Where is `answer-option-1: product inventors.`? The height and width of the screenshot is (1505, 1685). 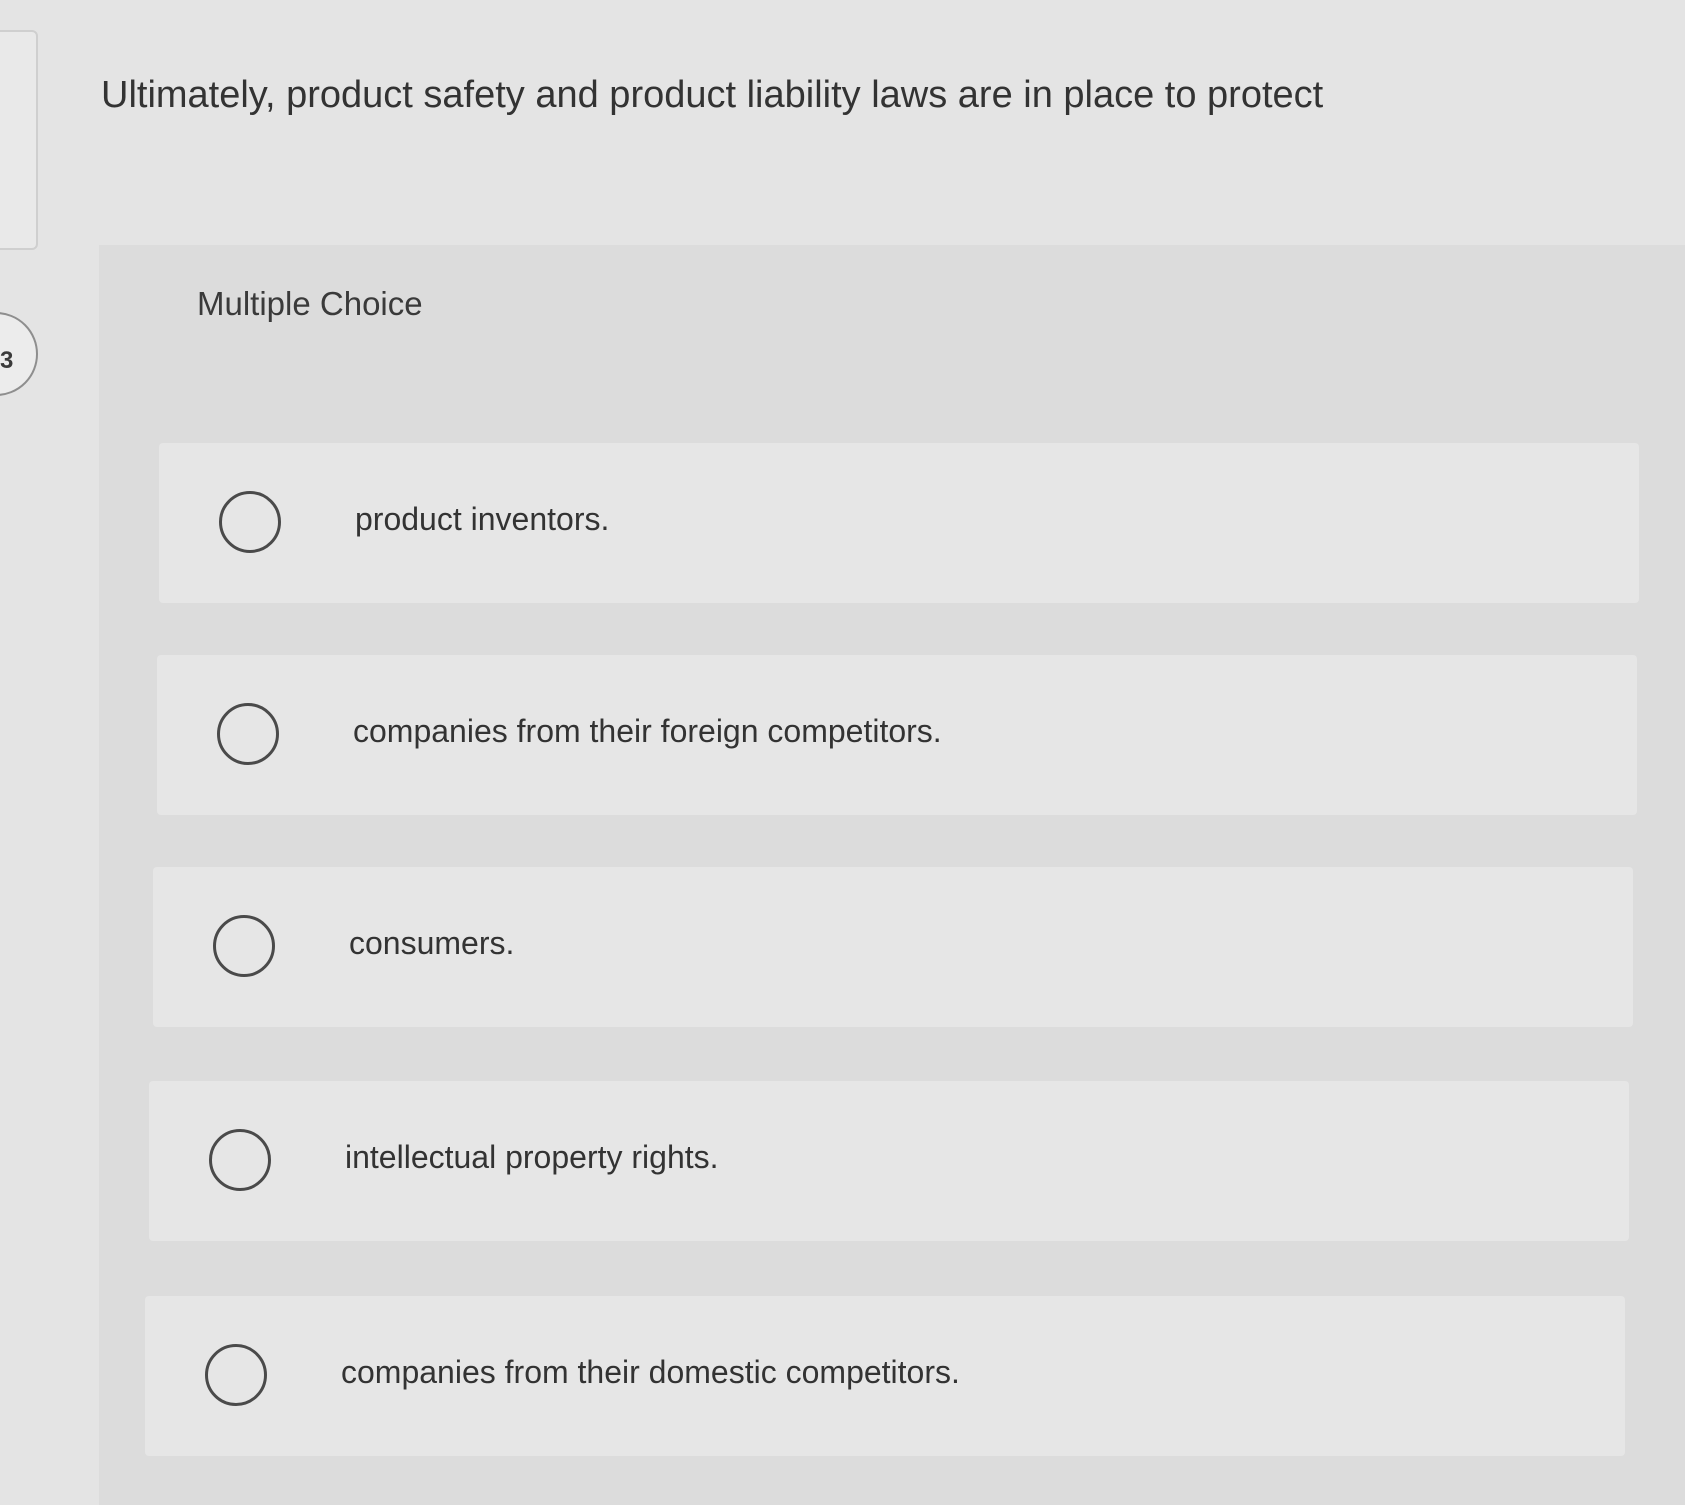 answer-option-1: product inventors. is located at coordinates (899, 523).